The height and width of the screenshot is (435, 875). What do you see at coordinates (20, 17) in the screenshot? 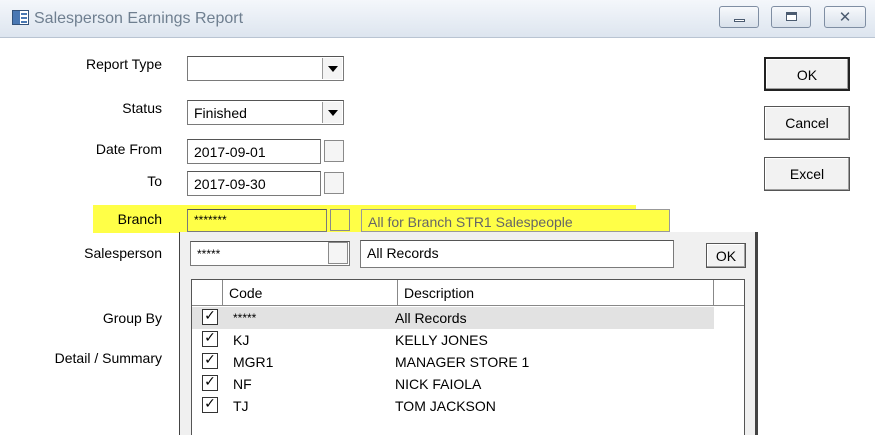
I see `app-icon` at bounding box center [20, 17].